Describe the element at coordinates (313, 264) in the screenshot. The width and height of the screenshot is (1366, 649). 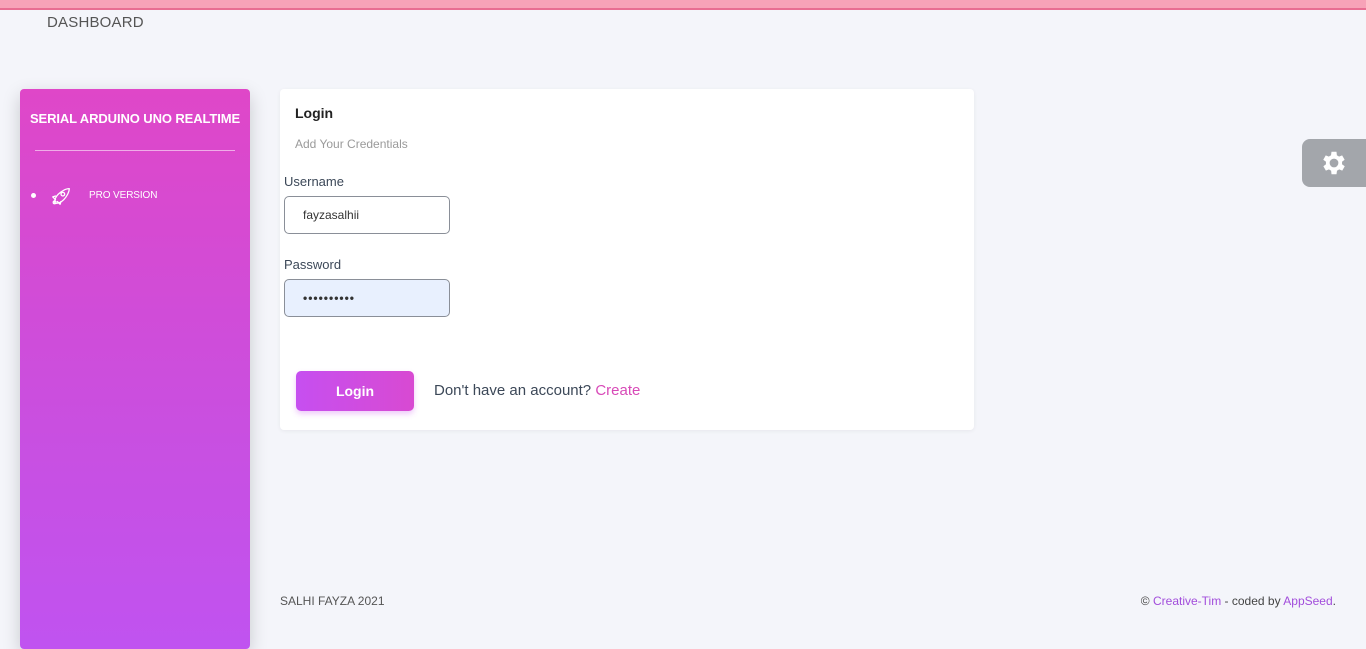
I see `password-label: Password` at that location.